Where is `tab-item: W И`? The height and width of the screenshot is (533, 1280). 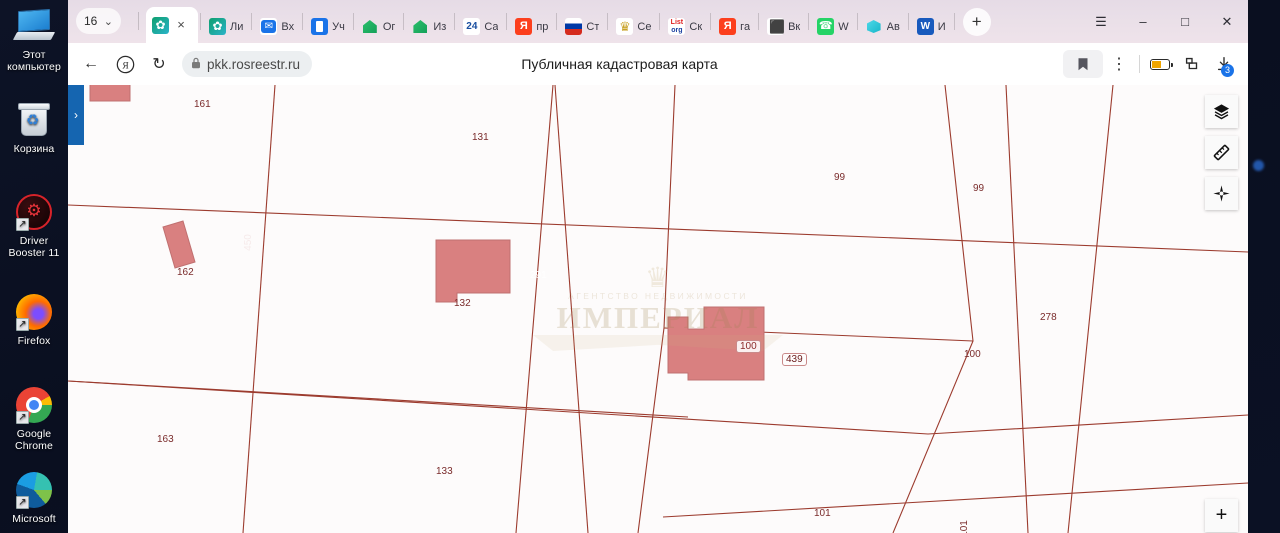
tab-item: W И is located at coordinates (931, 26).